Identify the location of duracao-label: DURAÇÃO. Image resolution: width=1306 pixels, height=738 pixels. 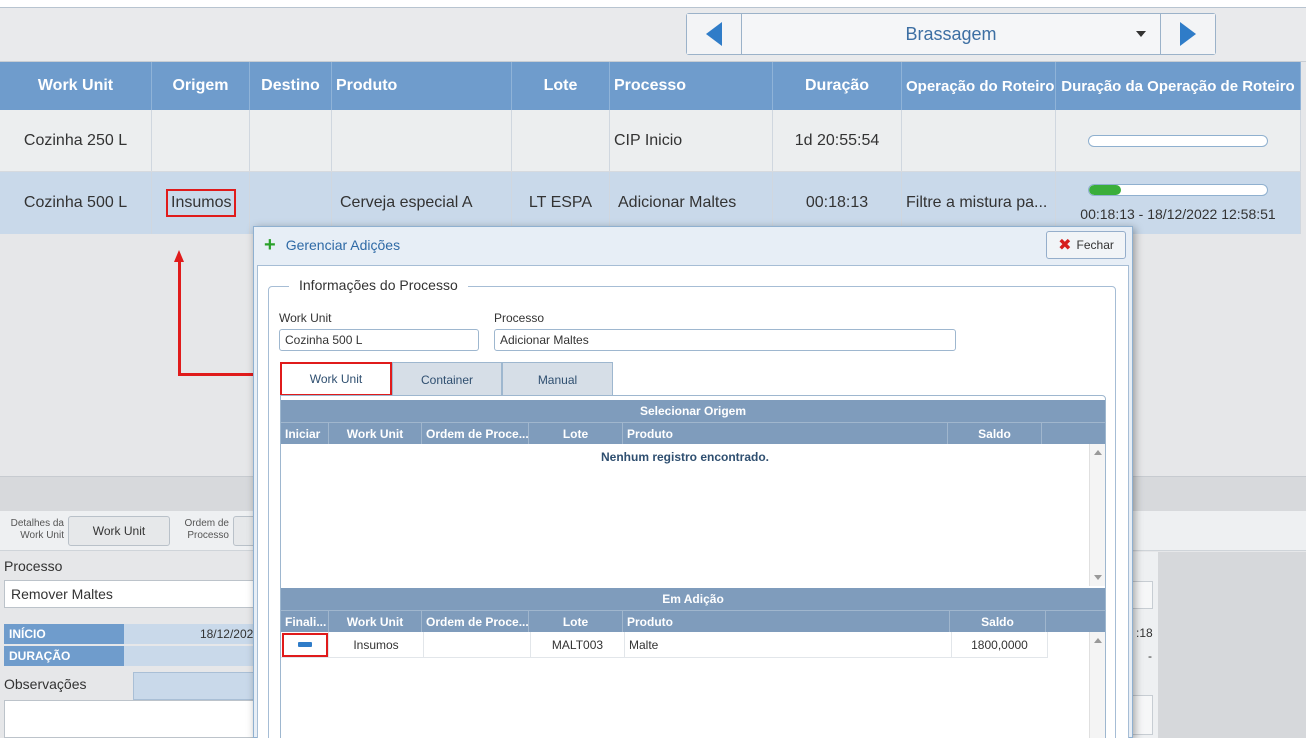
(64, 656).